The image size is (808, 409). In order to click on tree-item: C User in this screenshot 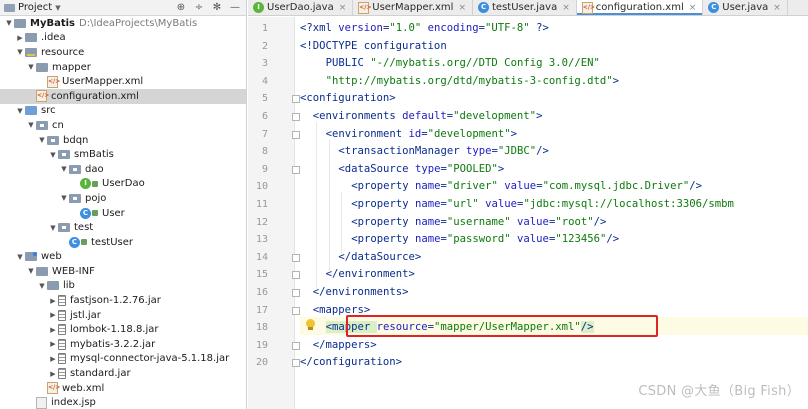, I will do `click(123, 213)`.